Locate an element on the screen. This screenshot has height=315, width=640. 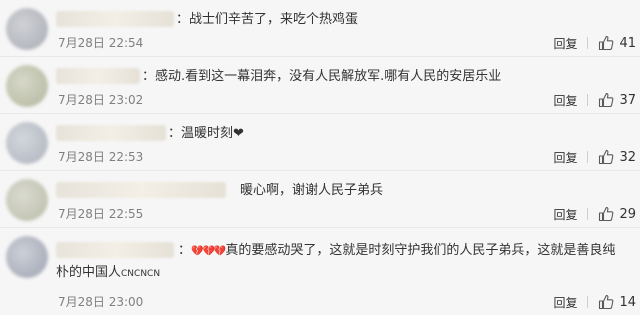
comment-actions: 回复 37 is located at coordinates (594, 100).